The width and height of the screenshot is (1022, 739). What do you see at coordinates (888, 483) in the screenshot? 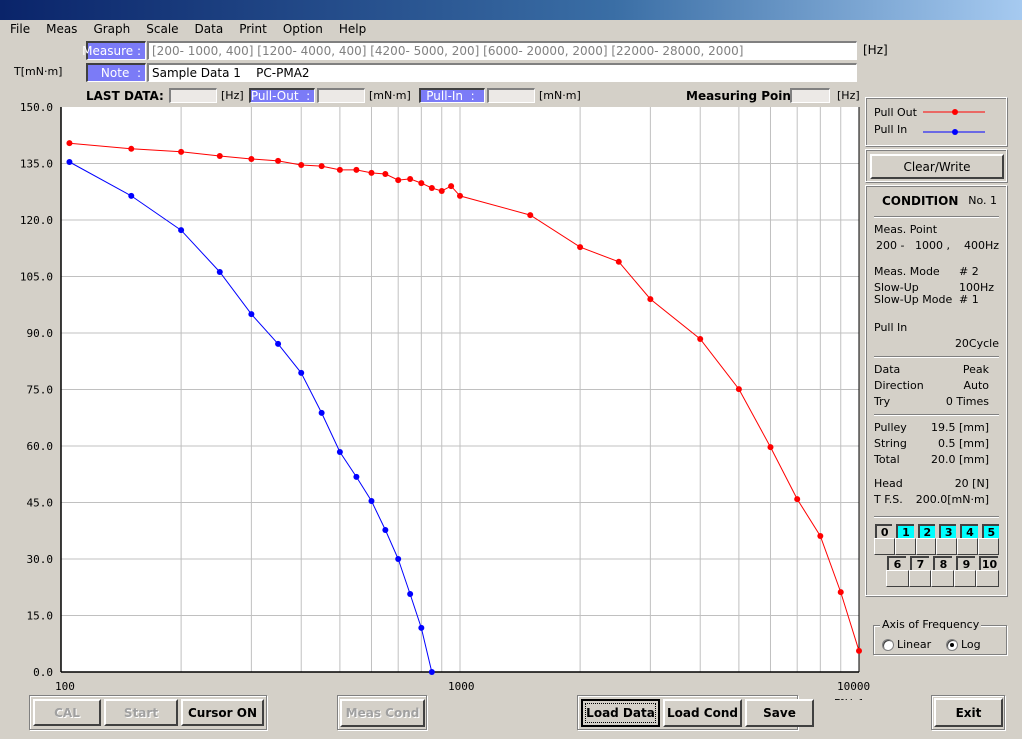
I see `head-label: Head` at bounding box center [888, 483].